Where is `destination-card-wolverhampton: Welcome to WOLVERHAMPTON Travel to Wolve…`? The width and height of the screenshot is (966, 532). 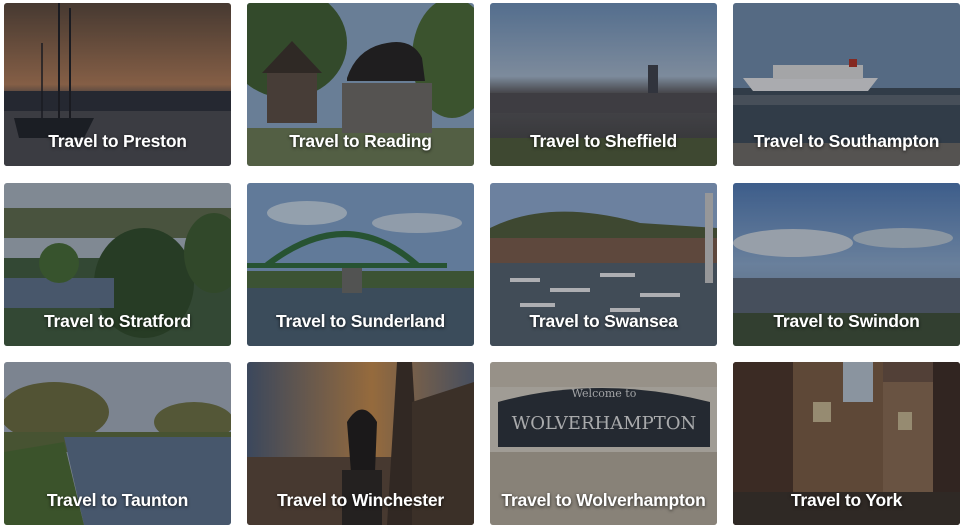 destination-card-wolverhampton: Welcome to WOLVERHAMPTON Travel to Wolve… is located at coordinates (603, 443).